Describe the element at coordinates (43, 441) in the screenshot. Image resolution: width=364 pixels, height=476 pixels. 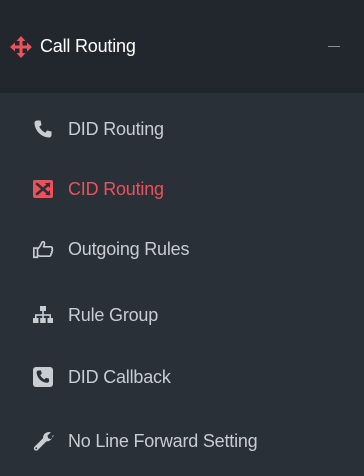
I see `wrench-icon` at that location.